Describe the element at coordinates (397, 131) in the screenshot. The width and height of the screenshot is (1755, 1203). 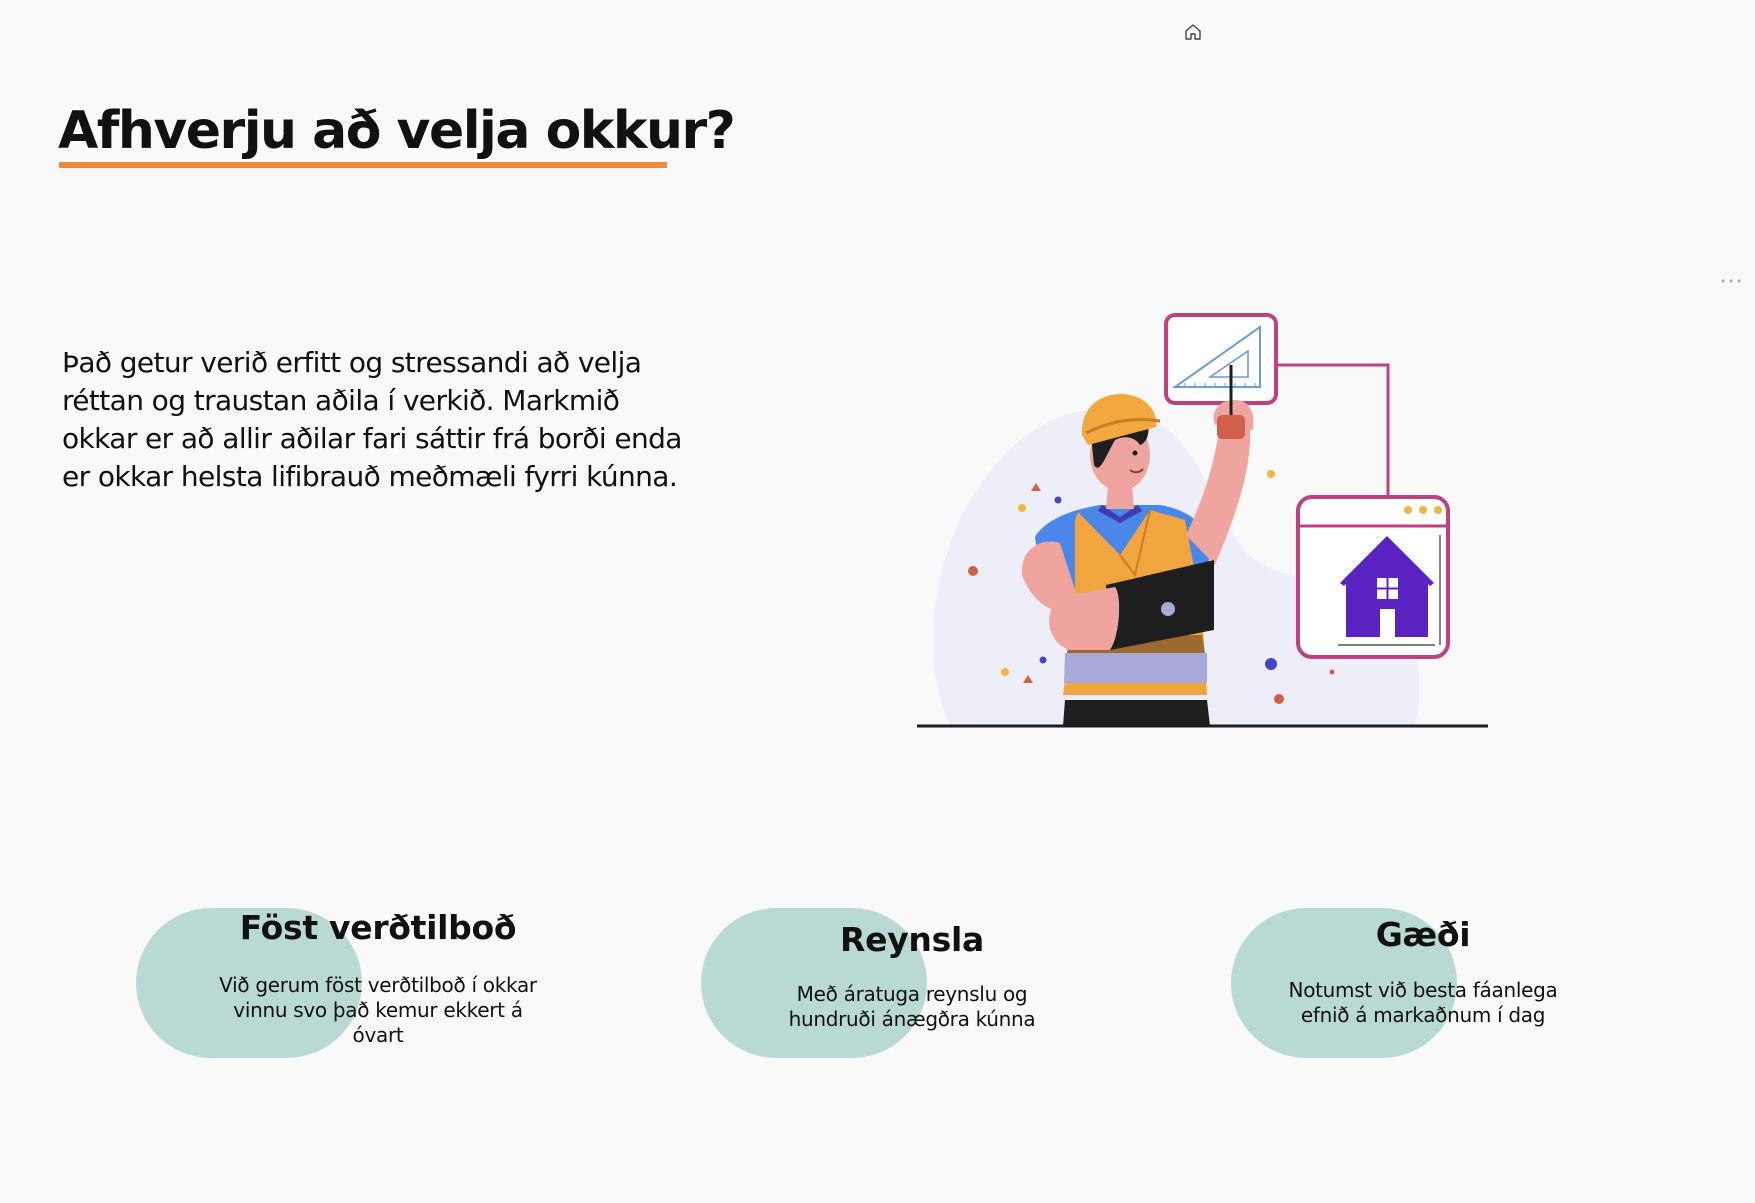
I see `page-title: Afhverju að velja okkur?` at that location.